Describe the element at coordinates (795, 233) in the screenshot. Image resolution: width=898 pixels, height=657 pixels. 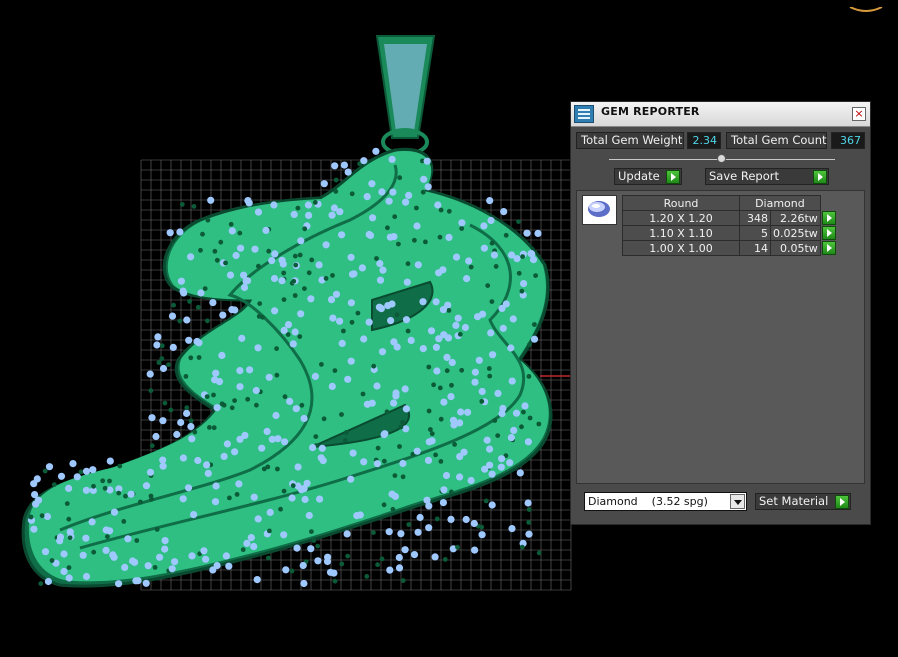
I see `gem-weight: 0.025tw` at that location.